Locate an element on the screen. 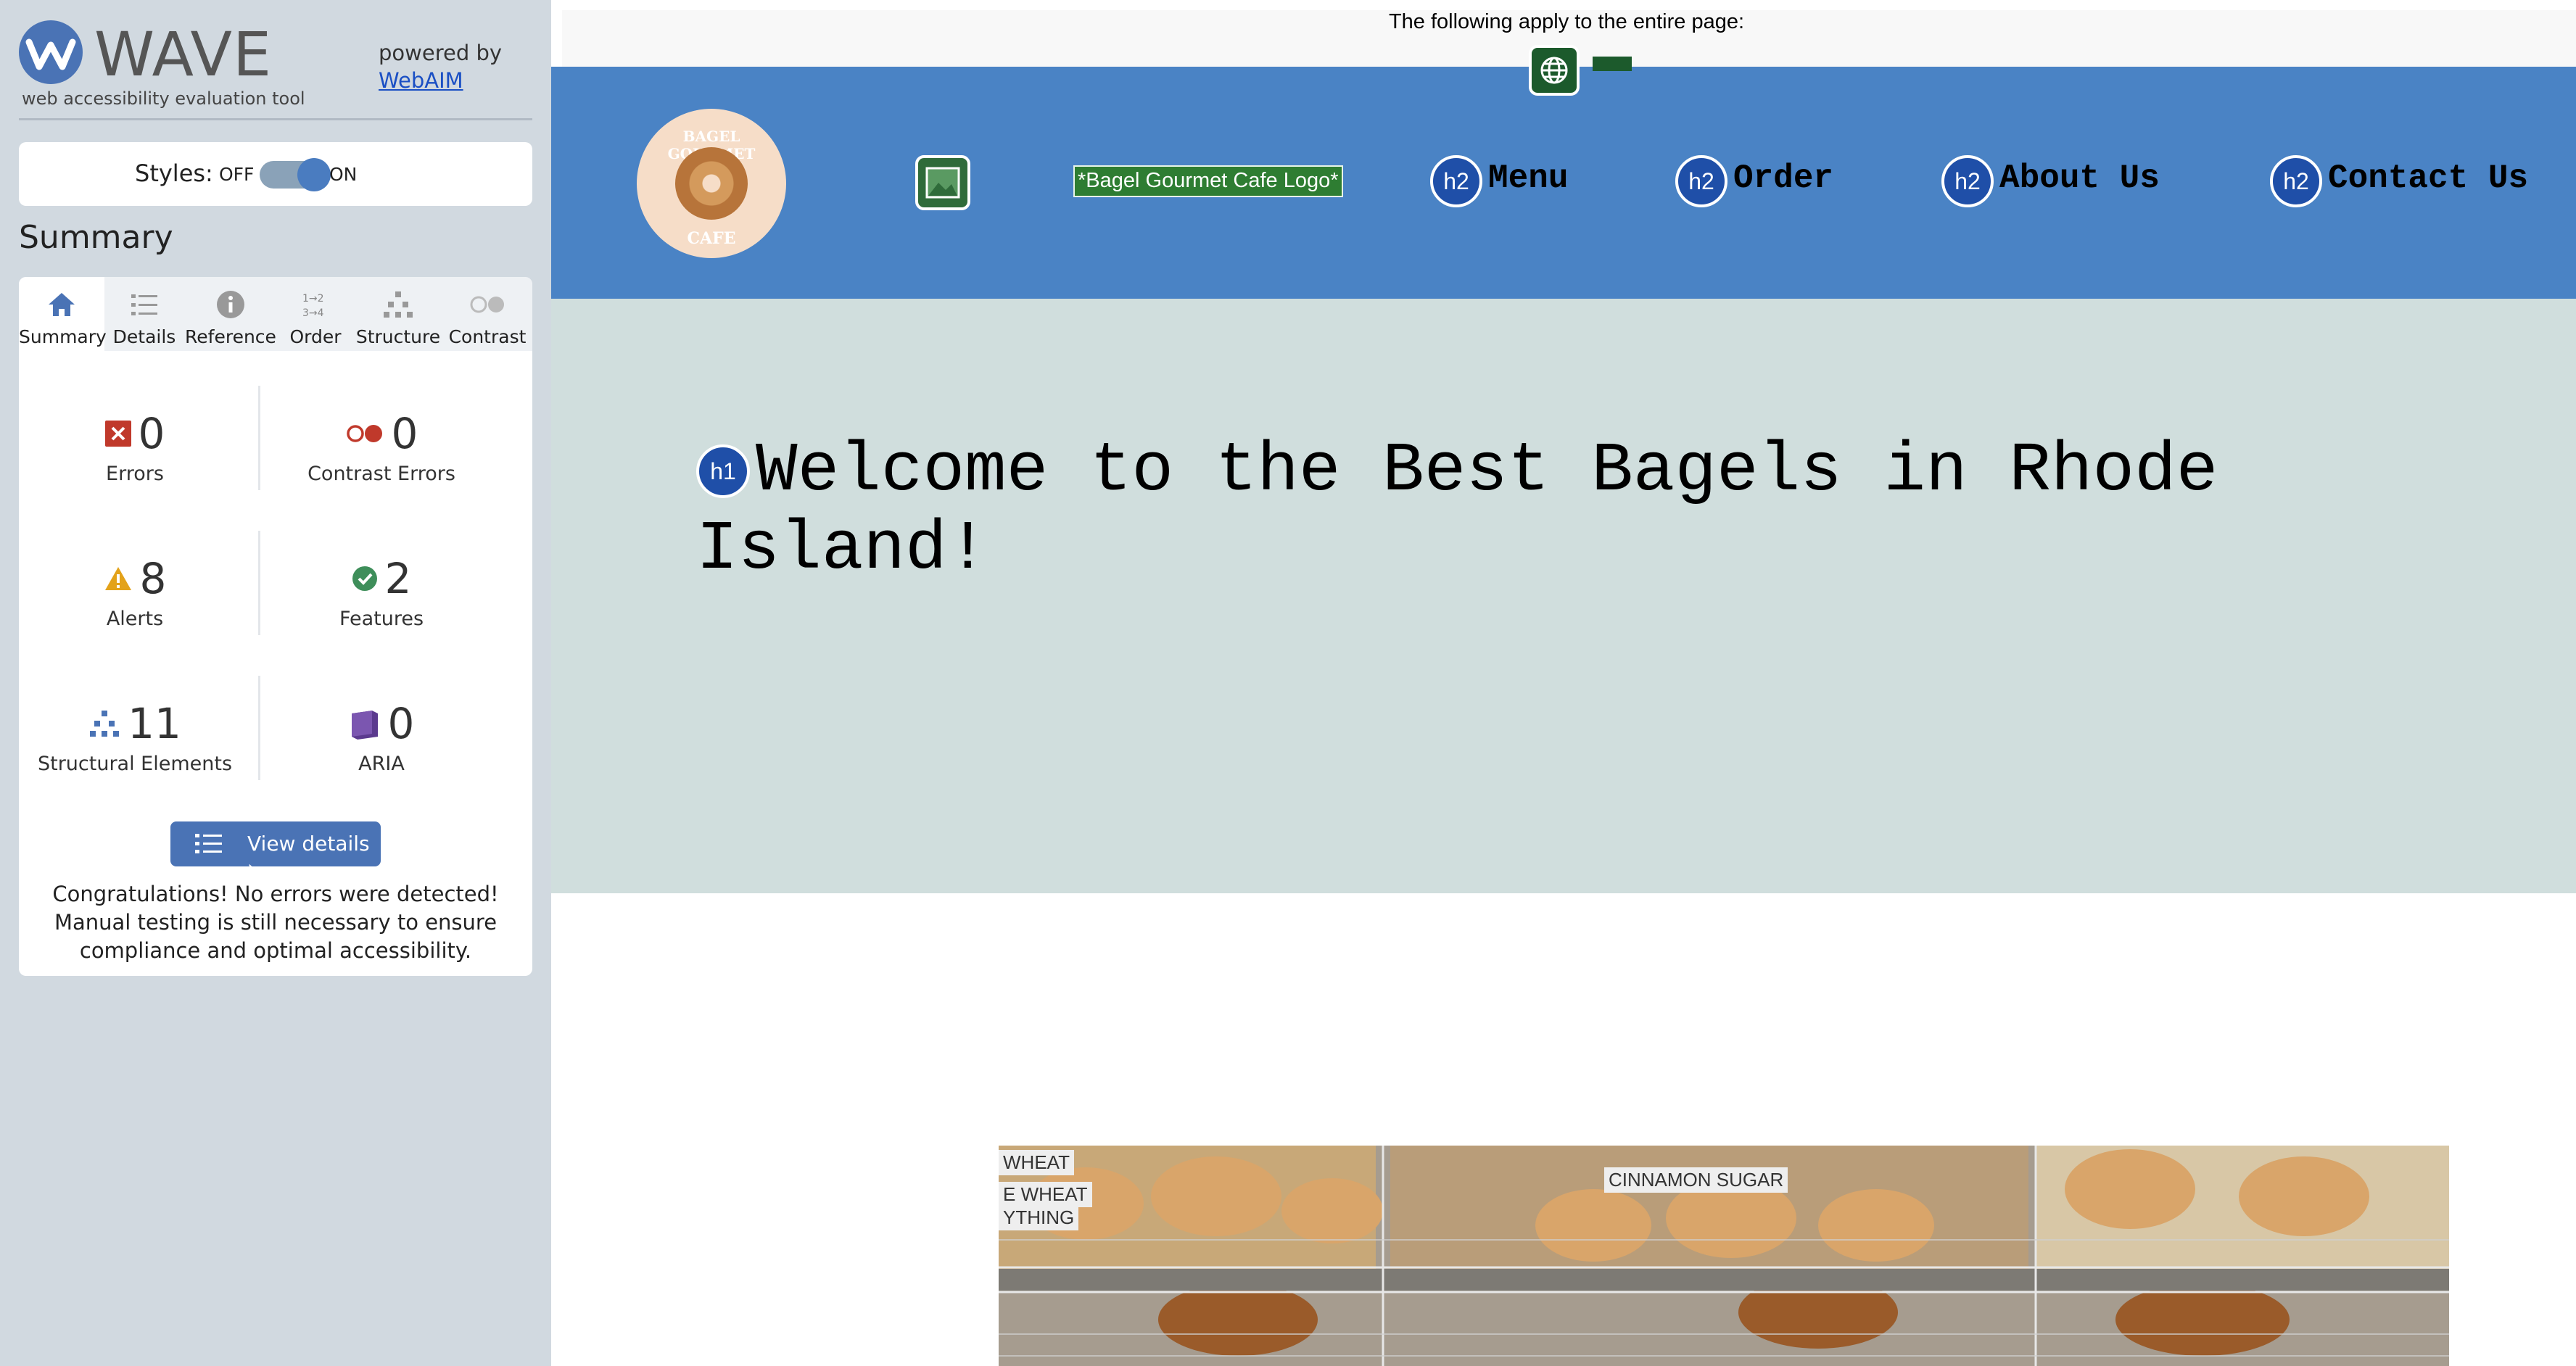 The width and height of the screenshot is (2576, 1366). tab-details: Details is located at coordinates (144, 314).